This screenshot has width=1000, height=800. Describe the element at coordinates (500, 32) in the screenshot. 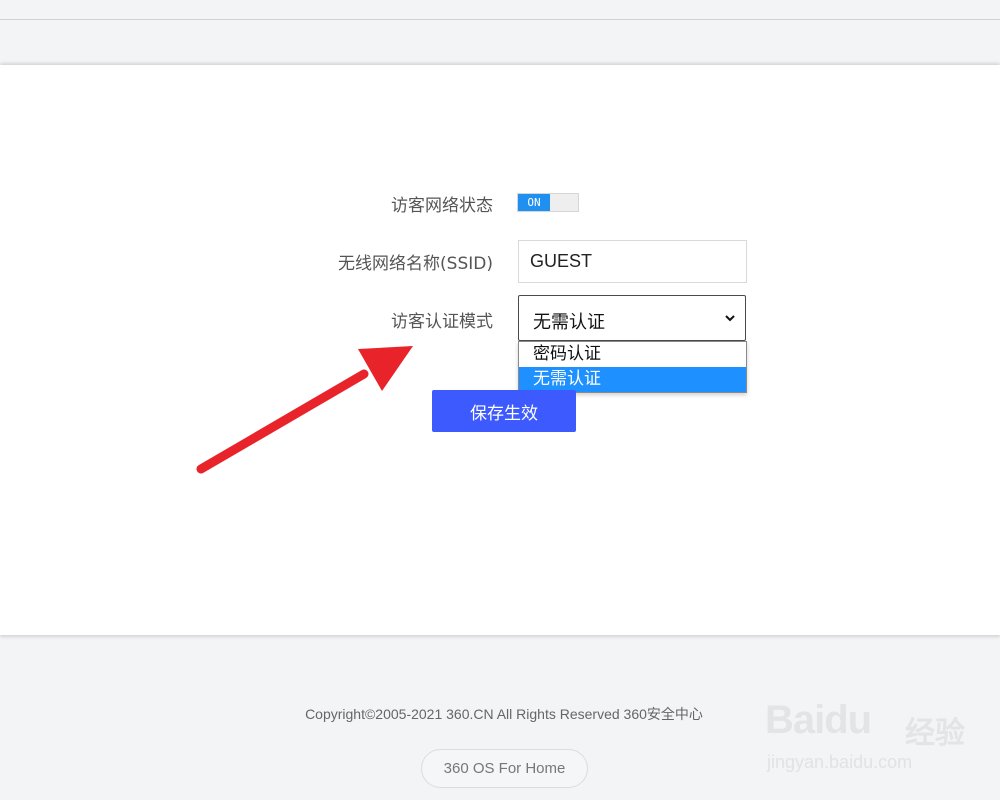

I see `top-band` at that location.